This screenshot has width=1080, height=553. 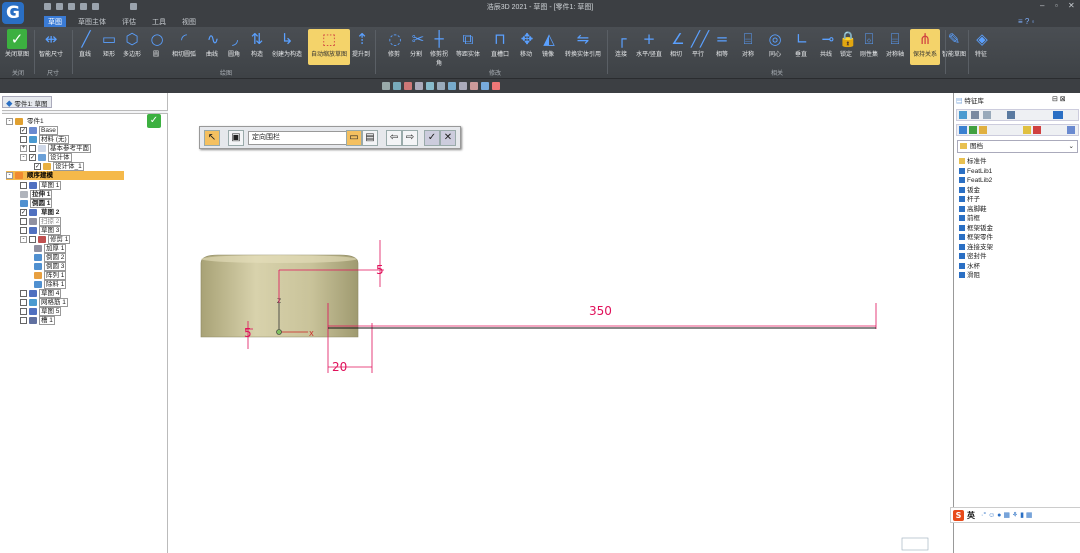 What do you see at coordinates (969, 218) in the screenshot?
I see `library-item: 前框` at bounding box center [969, 218].